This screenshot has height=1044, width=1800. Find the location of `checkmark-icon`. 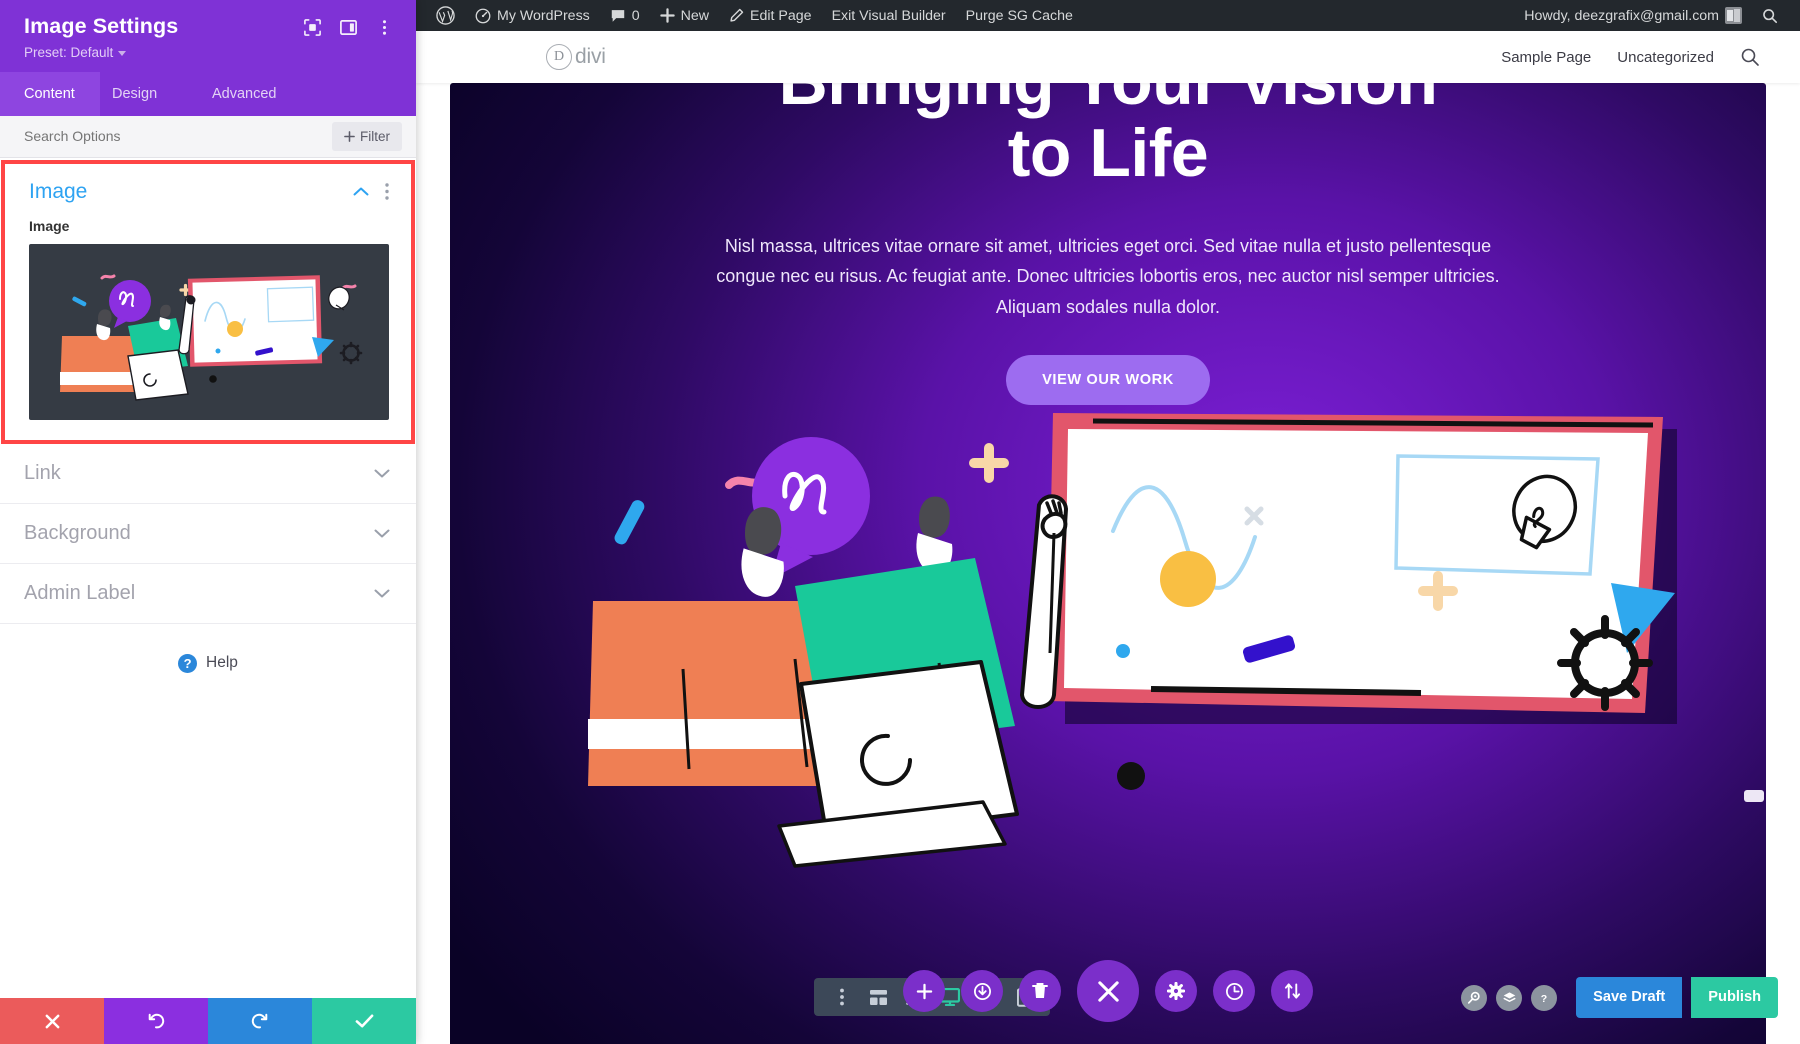

checkmark-icon is located at coordinates (364, 1021).